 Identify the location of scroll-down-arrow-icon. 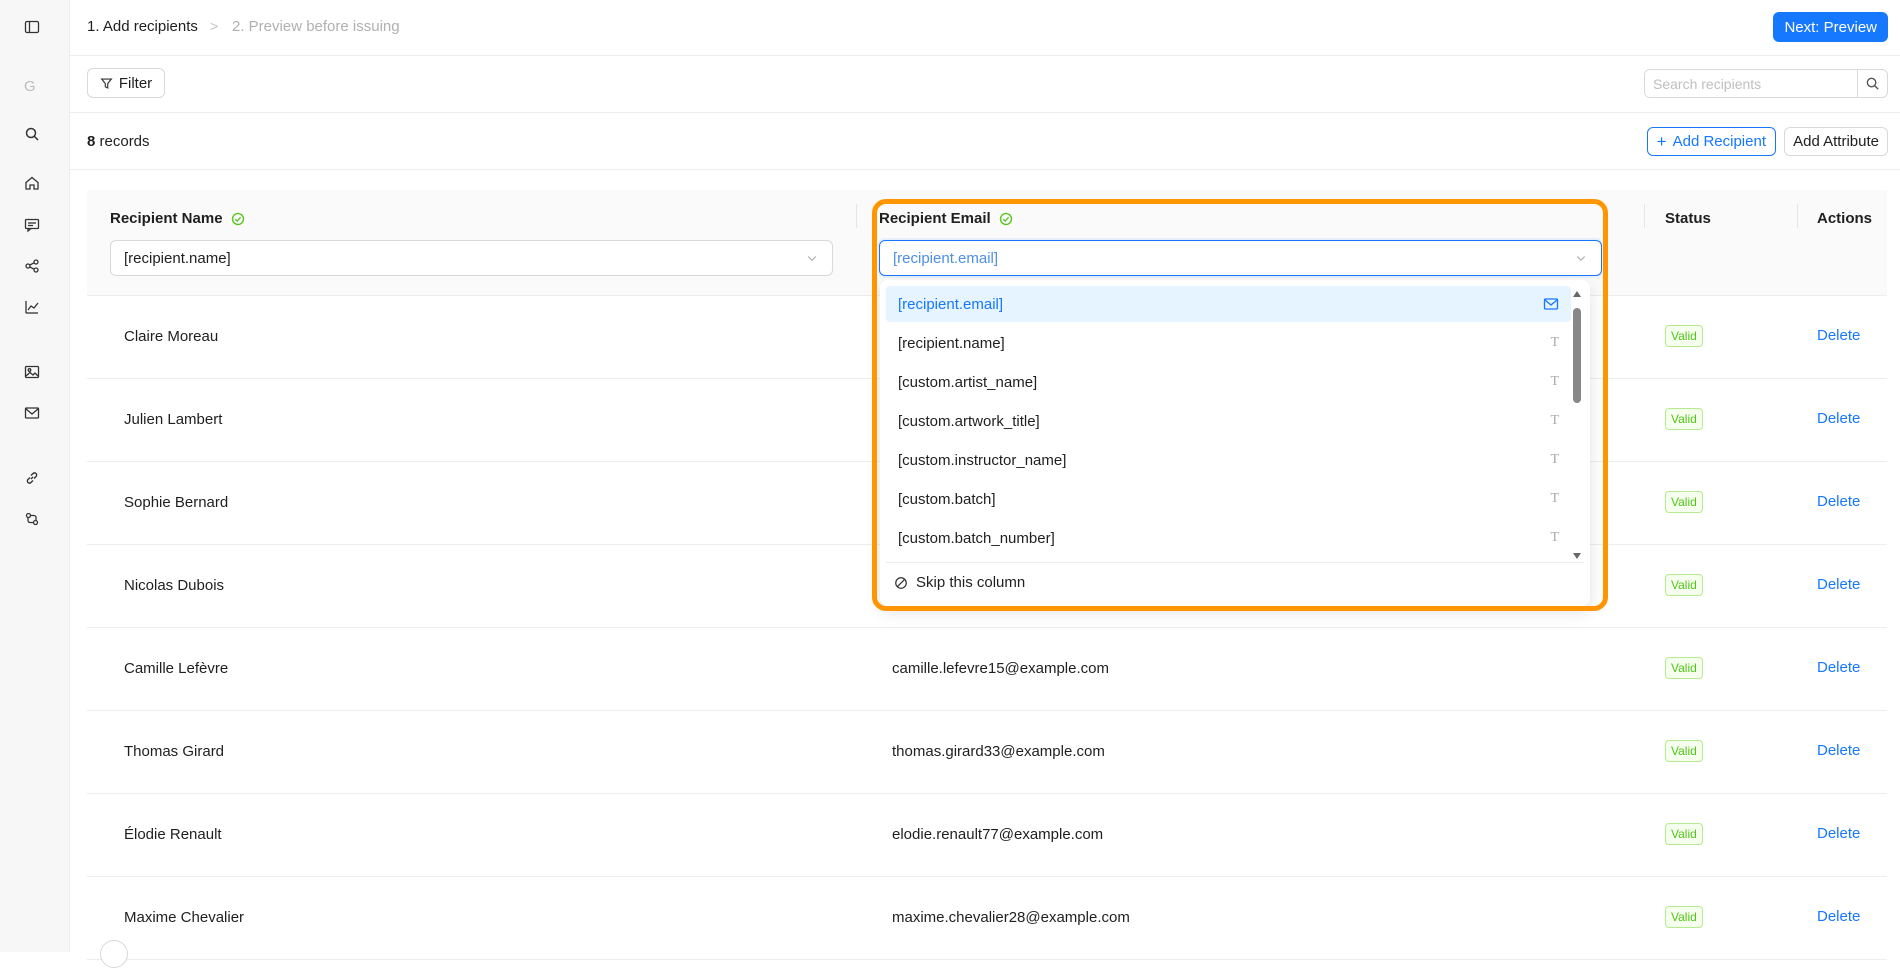
(1577, 556).